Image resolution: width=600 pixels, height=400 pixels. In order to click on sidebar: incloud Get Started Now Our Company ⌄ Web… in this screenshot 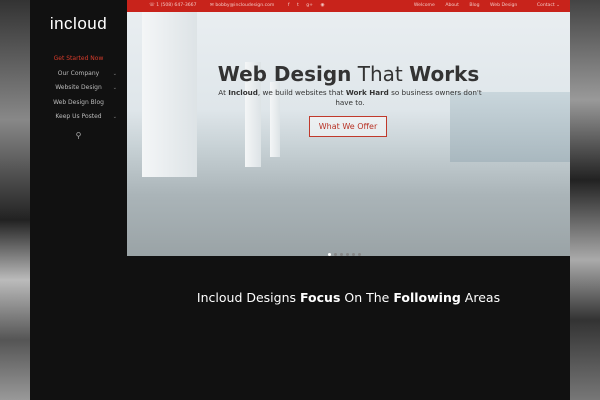, I will do `click(78, 128)`.